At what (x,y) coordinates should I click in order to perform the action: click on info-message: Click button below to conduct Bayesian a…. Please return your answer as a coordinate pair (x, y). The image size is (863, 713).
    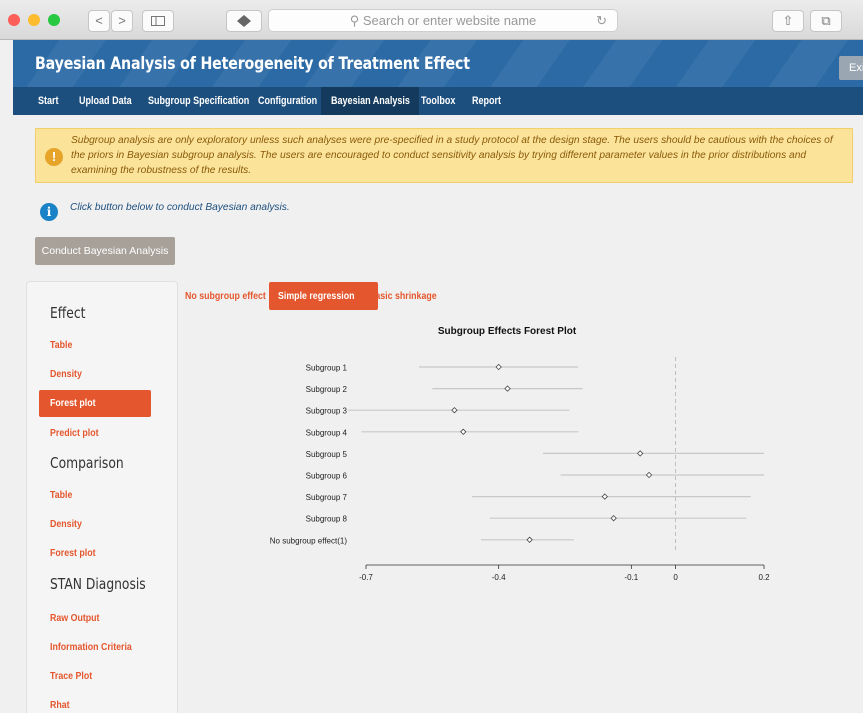
    Looking at the image, I should click on (180, 207).